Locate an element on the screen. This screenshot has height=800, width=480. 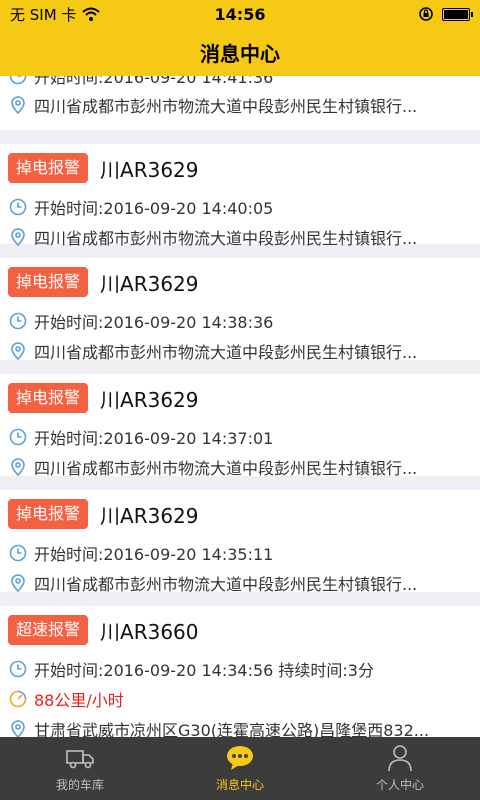
start-time-text: 开始时间:2016-09-20 14:38:36 is located at coordinates (154, 322).